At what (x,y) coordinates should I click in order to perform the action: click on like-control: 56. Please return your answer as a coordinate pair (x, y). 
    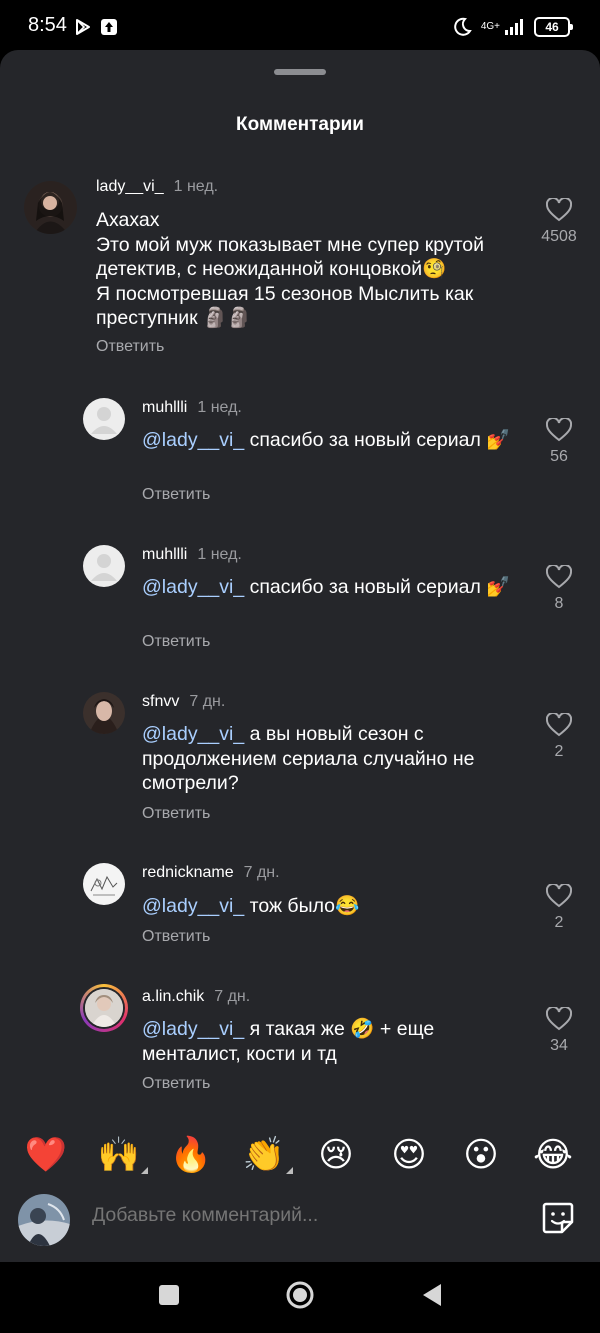
    Looking at the image, I should click on (559, 442).